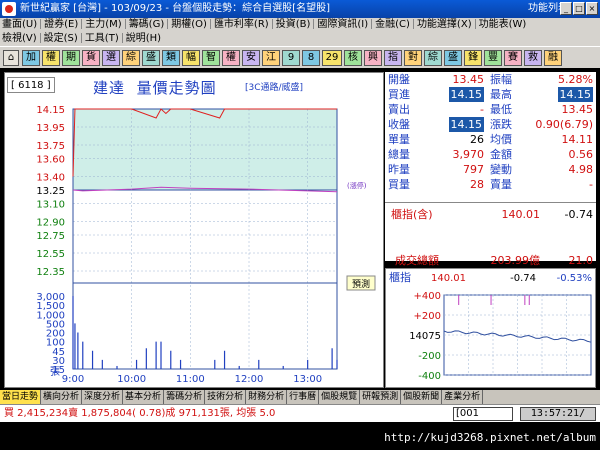  Describe the element at coordinates (399, 94) in the screenshot. I see `bid-label: 買進` at that location.